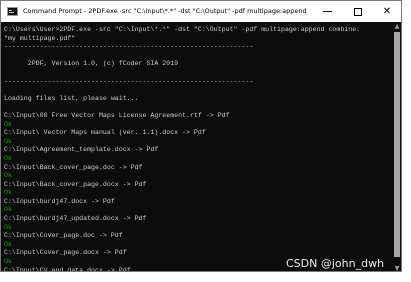 The width and height of the screenshot is (411, 282). I want to click on console-line: C:\Input\burdj47_updated.docx -> Pdf, so click(75, 219).